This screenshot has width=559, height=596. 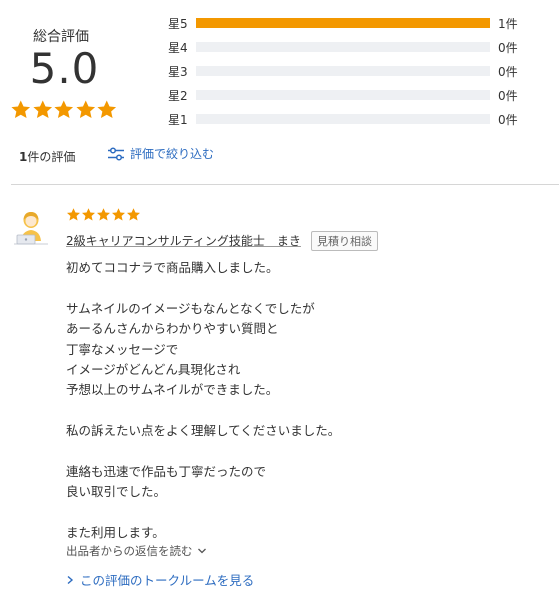 What do you see at coordinates (129, 551) in the screenshot?
I see `read-seller-reply-label: 出品者からの返信を読む` at bounding box center [129, 551].